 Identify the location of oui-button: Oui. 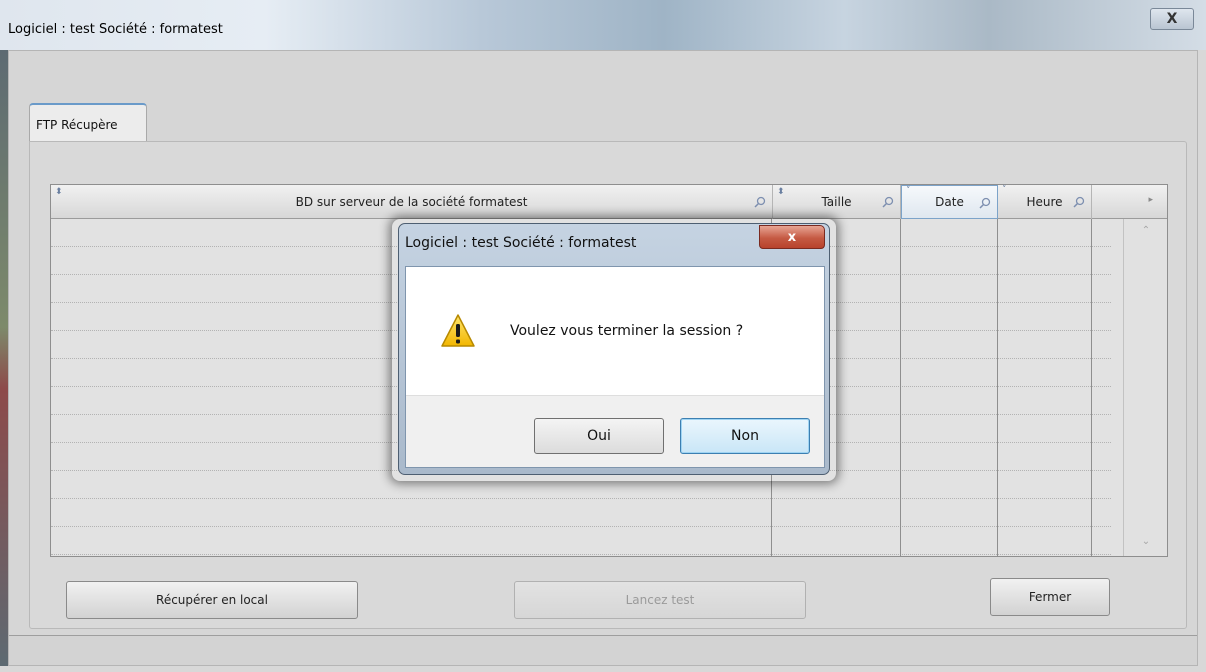
(599, 436).